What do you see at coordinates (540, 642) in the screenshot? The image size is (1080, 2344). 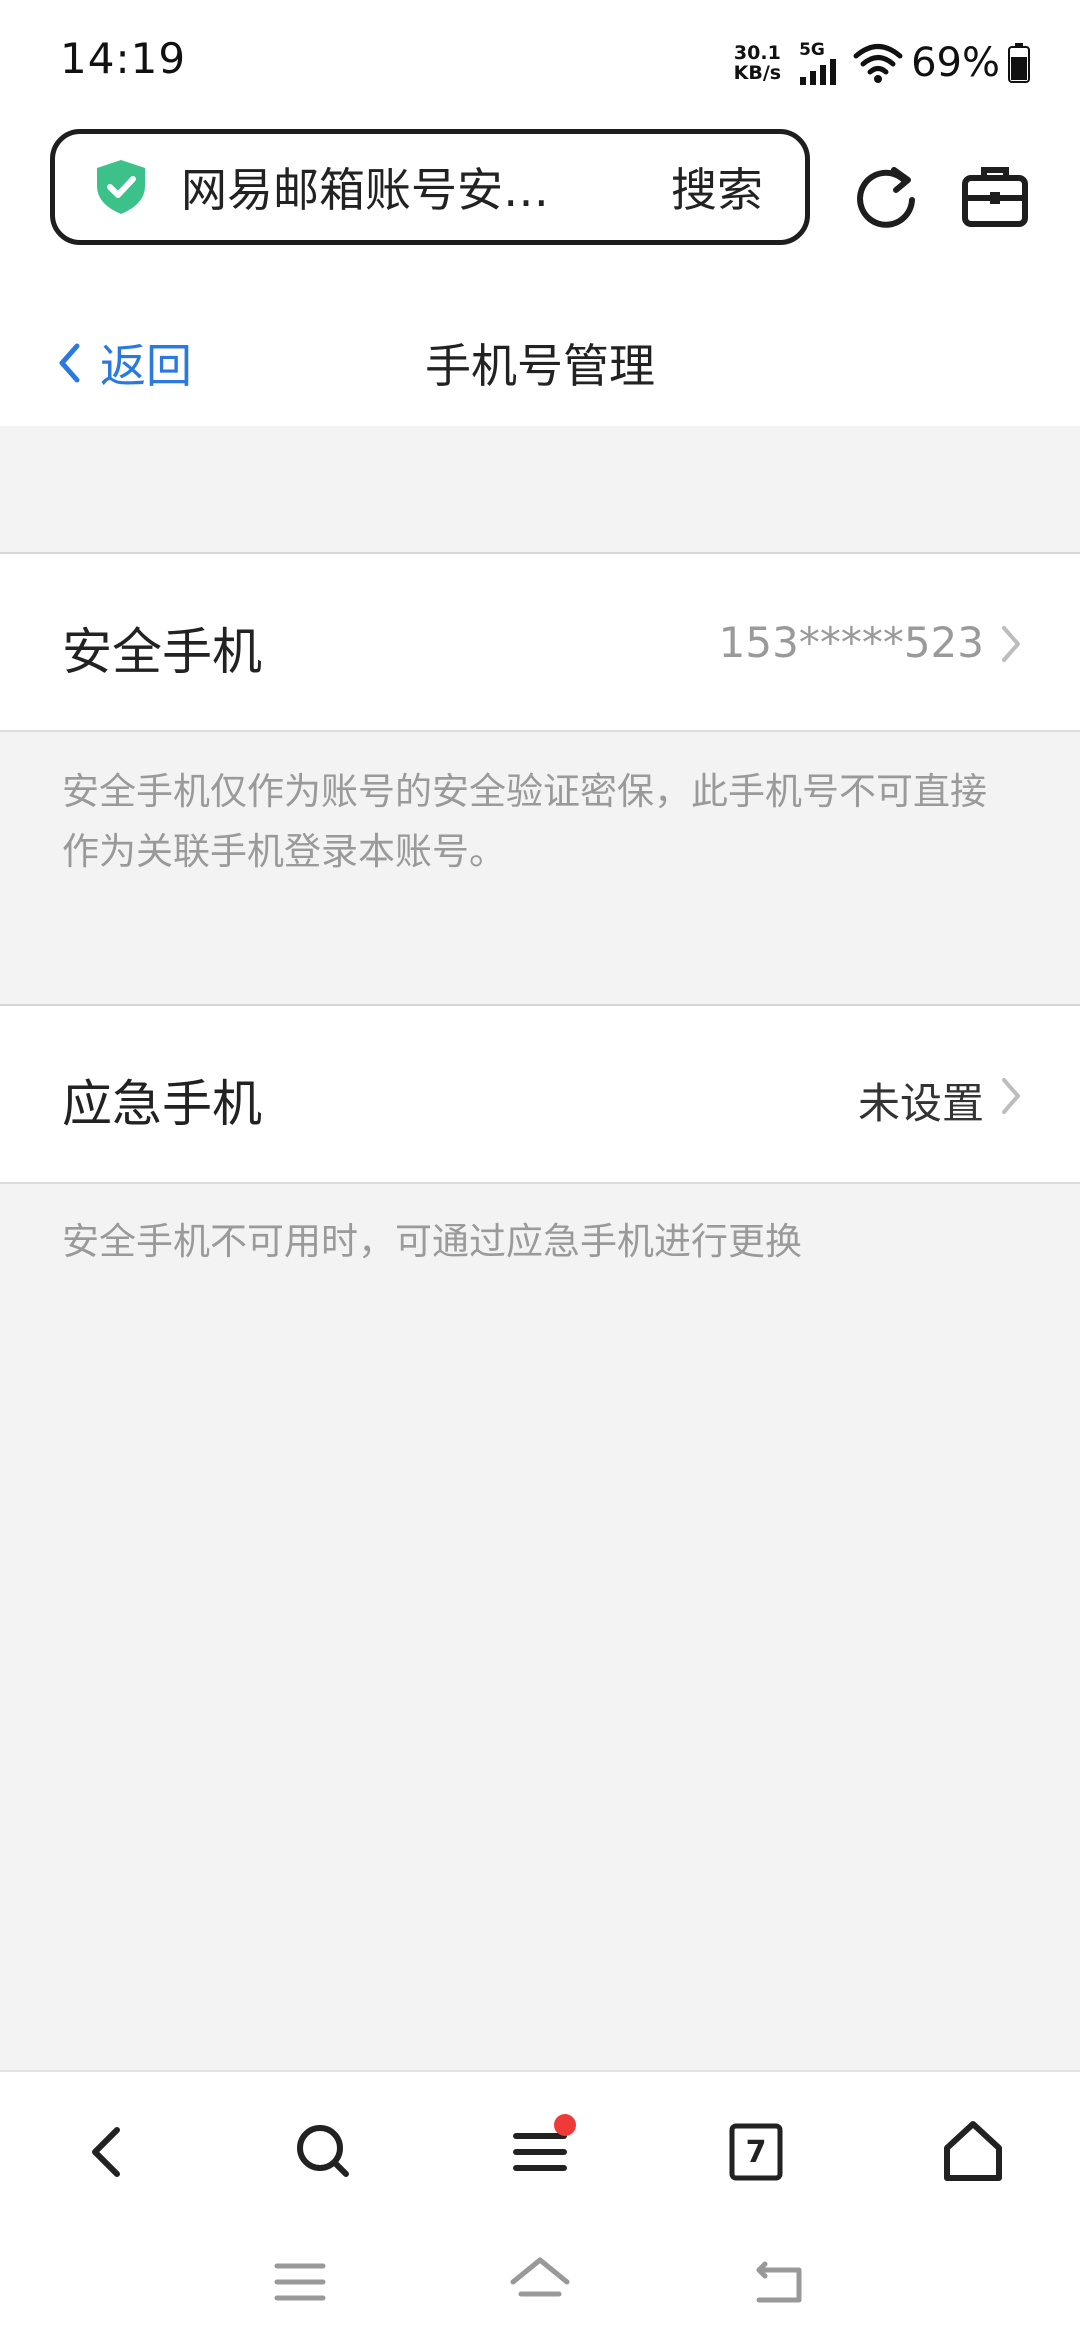 I see `security-phone-row: 安全手机 153*****523` at bounding box center [540, 642].